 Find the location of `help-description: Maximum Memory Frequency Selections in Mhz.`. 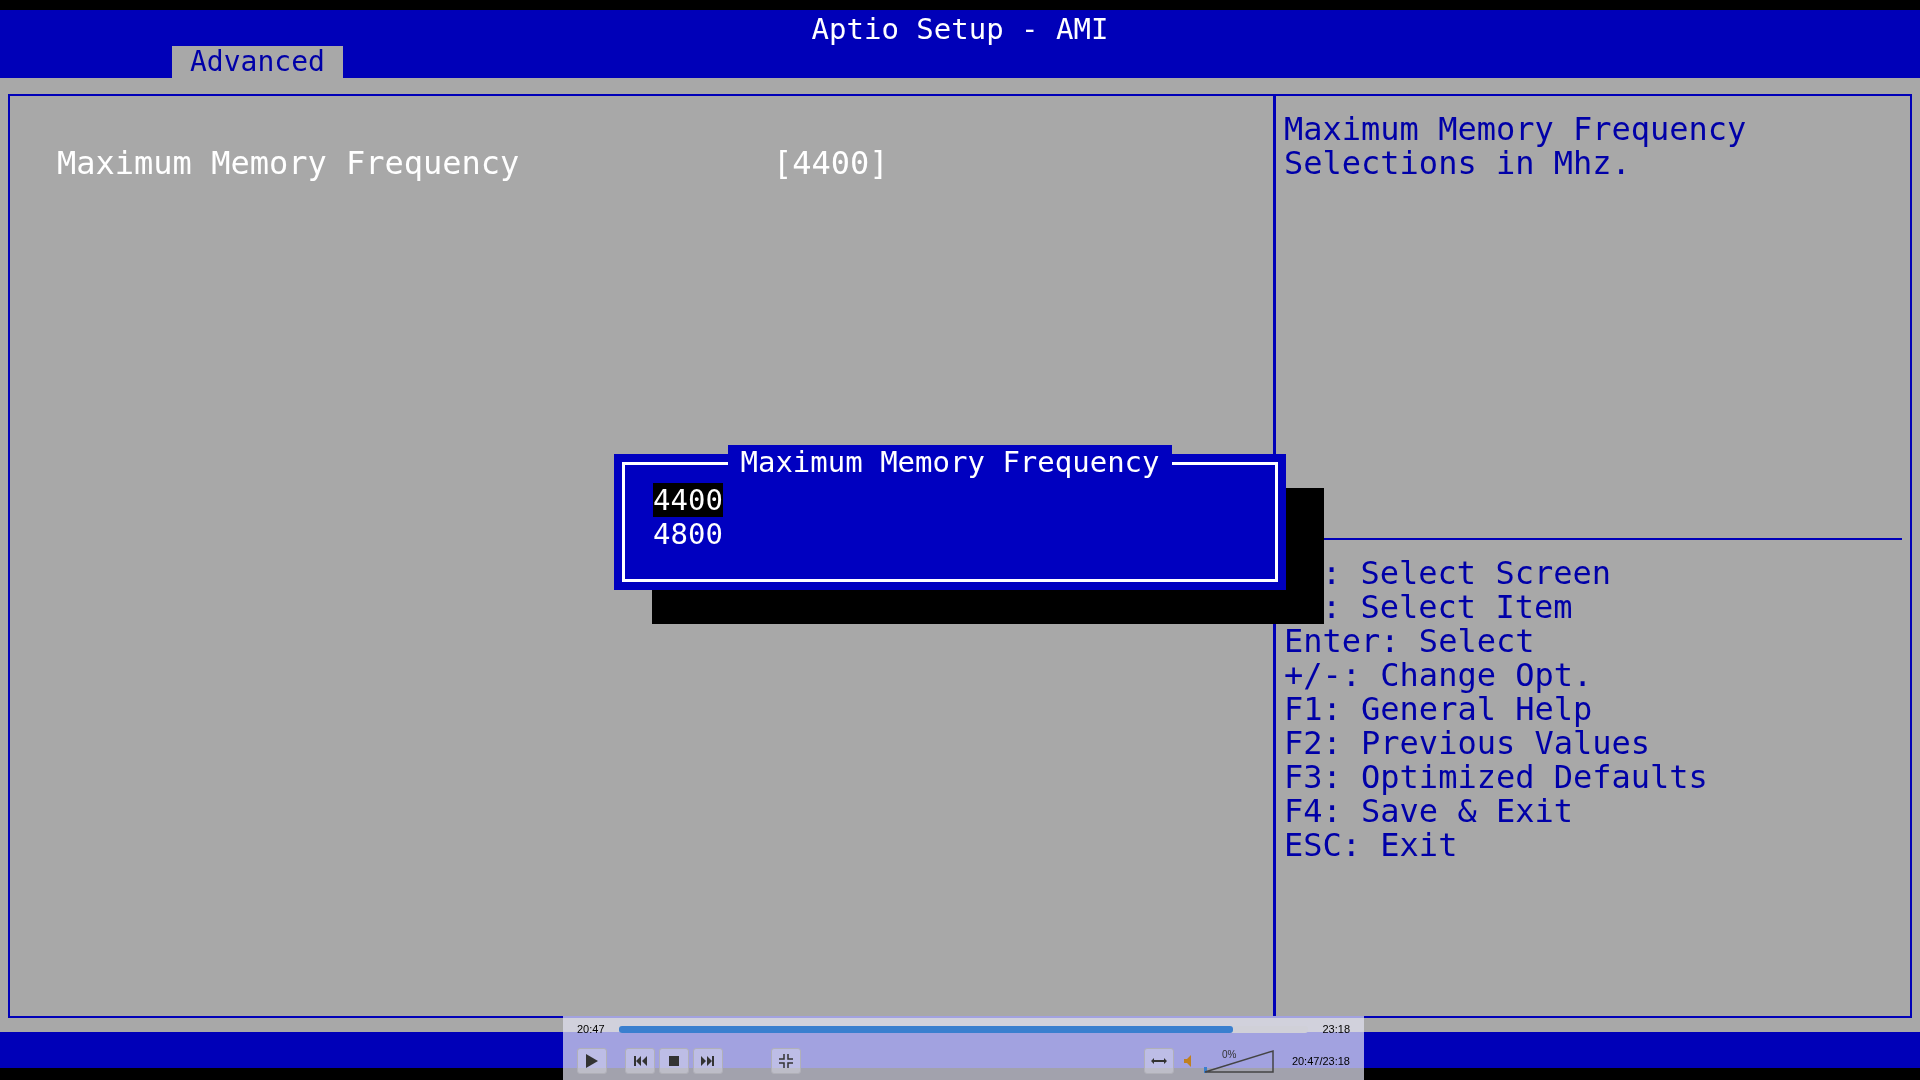

help-description: Maximum Memory Frequency Selections in Mhz. is located at coordinates (1516, 146).